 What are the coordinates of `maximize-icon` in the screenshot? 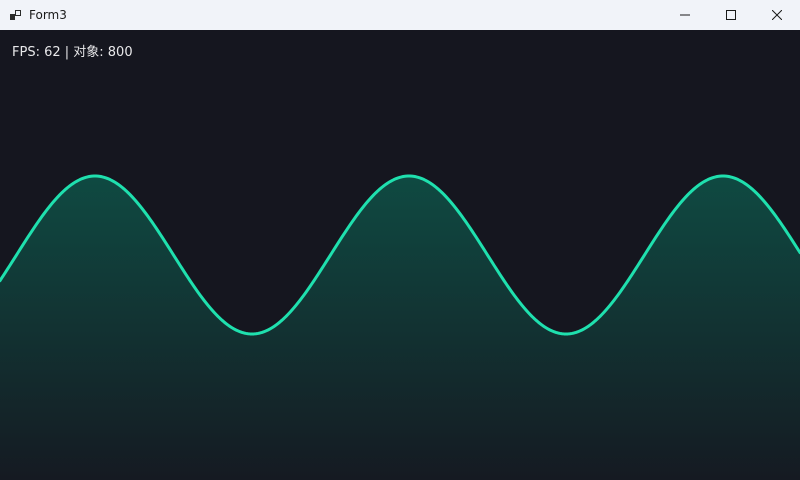 It's located at (731, 15).